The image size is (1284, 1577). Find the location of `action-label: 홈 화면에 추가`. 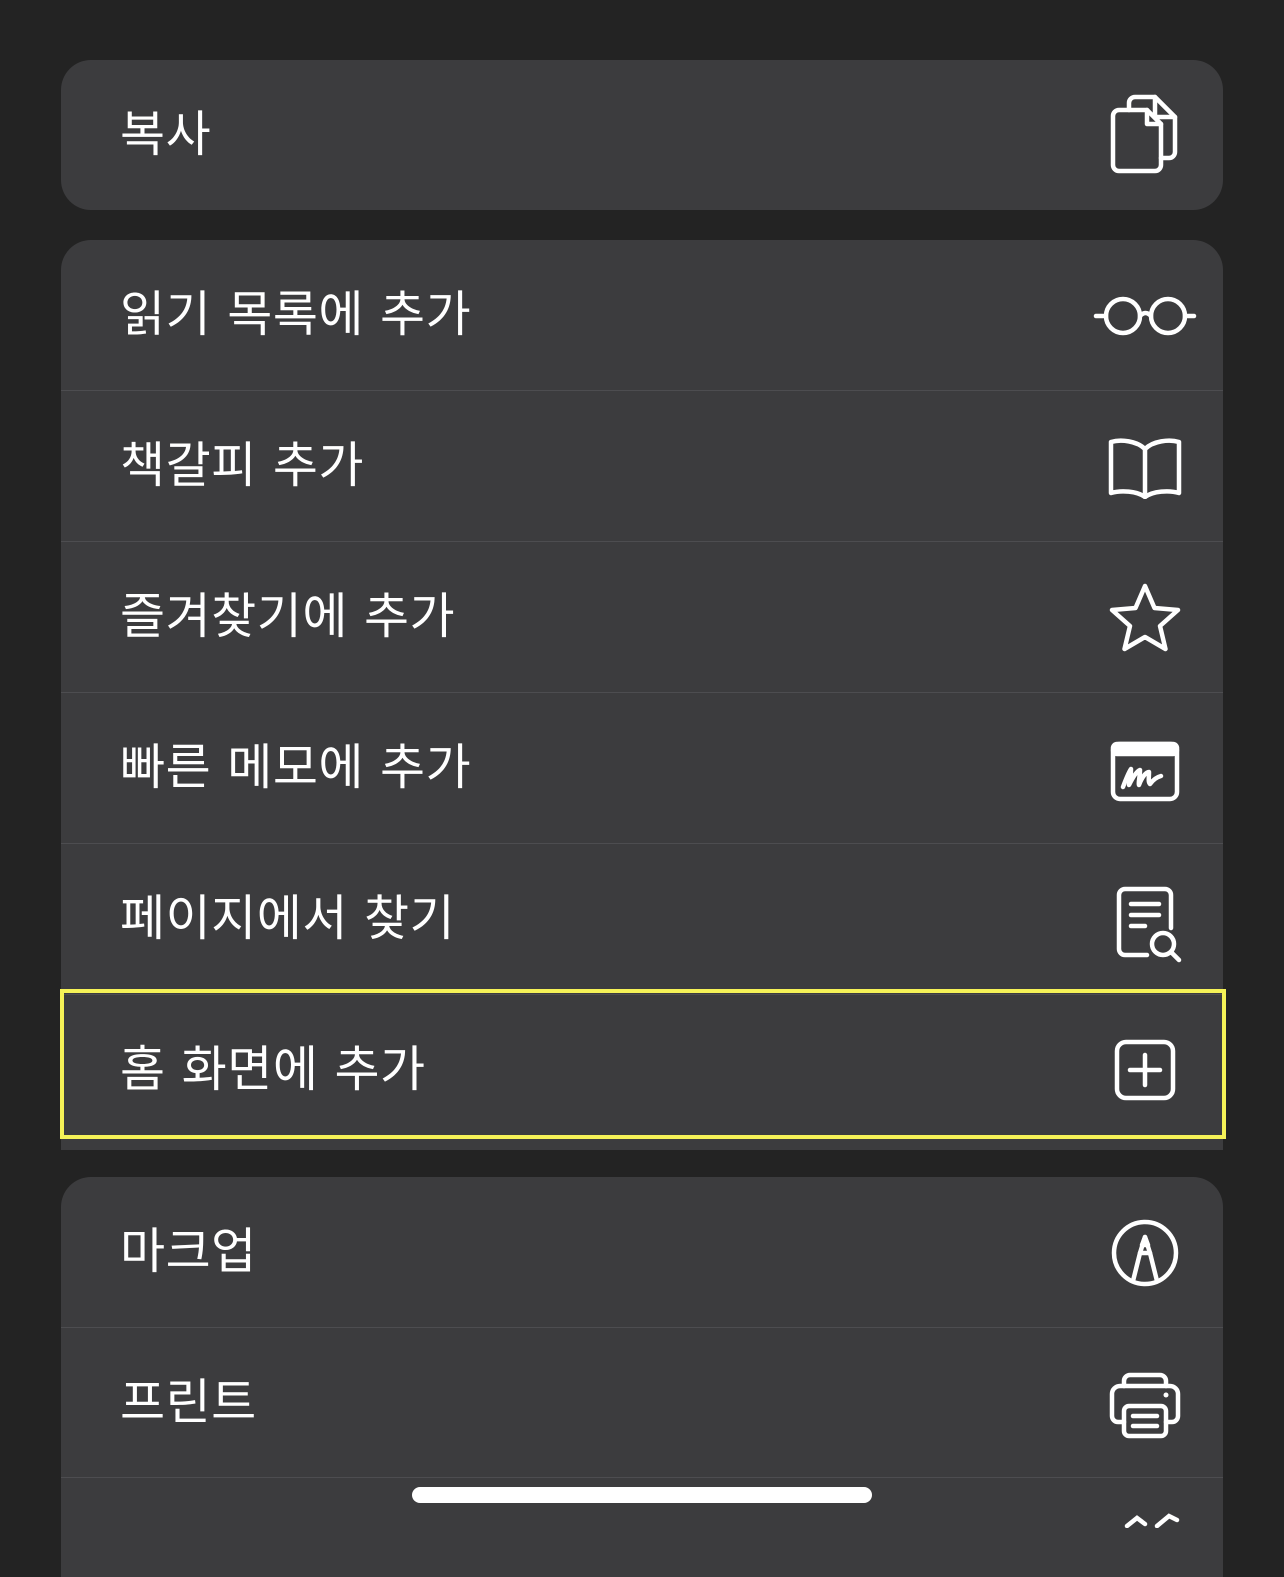

action-label: 홈 화면에 추가 is located at coordinates (273, 1069).